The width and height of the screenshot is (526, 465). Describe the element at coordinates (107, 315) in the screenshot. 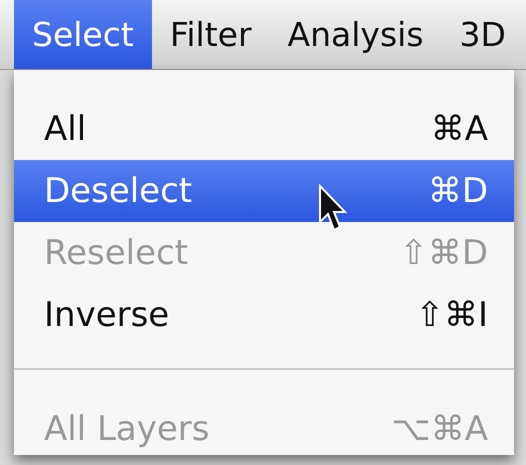

I see `menu-item-label: Inverse` at that location.